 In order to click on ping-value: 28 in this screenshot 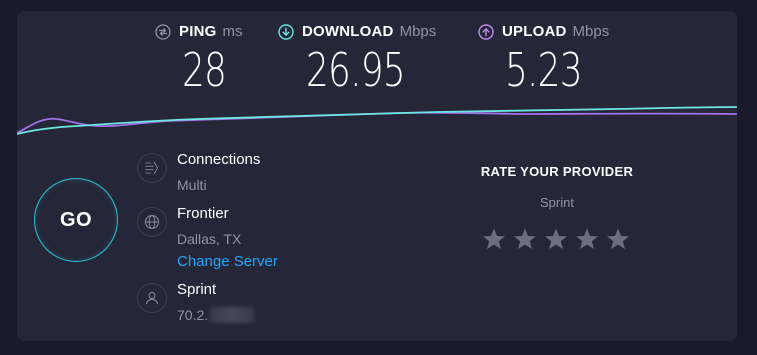, I will do `click(204, 70)`.